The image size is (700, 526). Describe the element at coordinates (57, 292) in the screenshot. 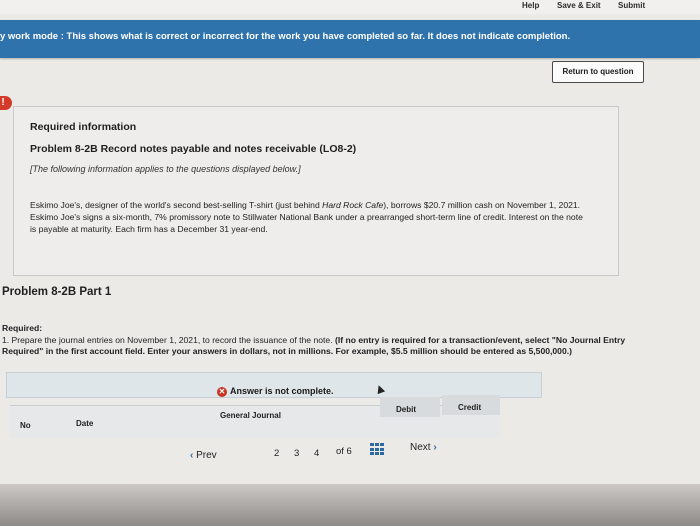

I see `part-title: Problem 8-2B Part 1` at that location.